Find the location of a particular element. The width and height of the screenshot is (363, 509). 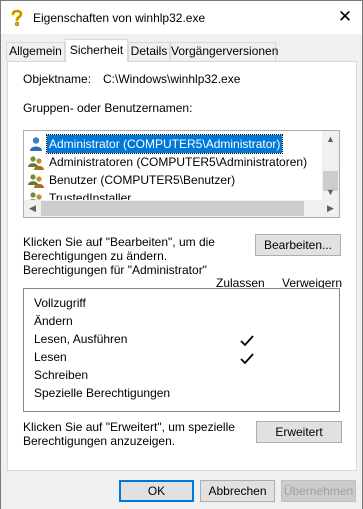

scroll-down-arrow-icon: ▼ is located at coordinates (330, 192).